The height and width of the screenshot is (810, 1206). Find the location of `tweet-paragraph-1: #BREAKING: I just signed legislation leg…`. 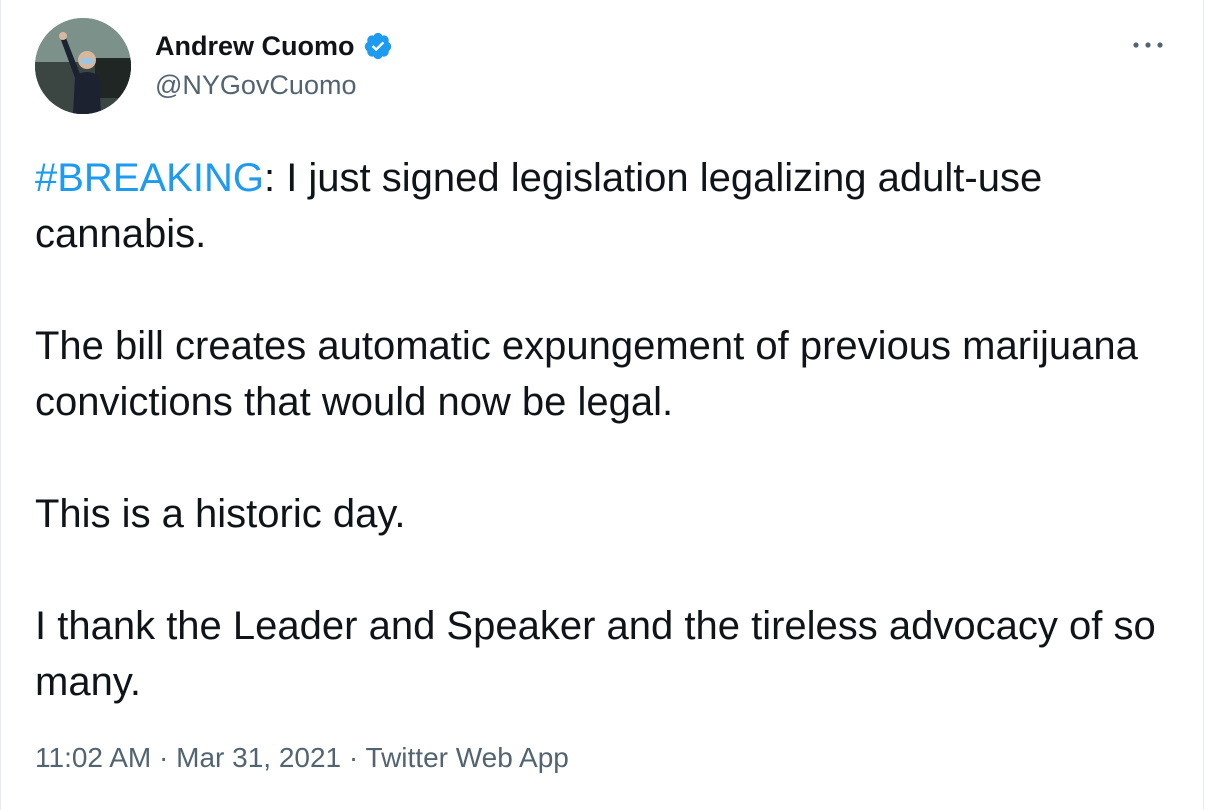

tweet-paragraph-1: #BREAKING: I just signed legislation leg… is located at coordinates (605, 206).